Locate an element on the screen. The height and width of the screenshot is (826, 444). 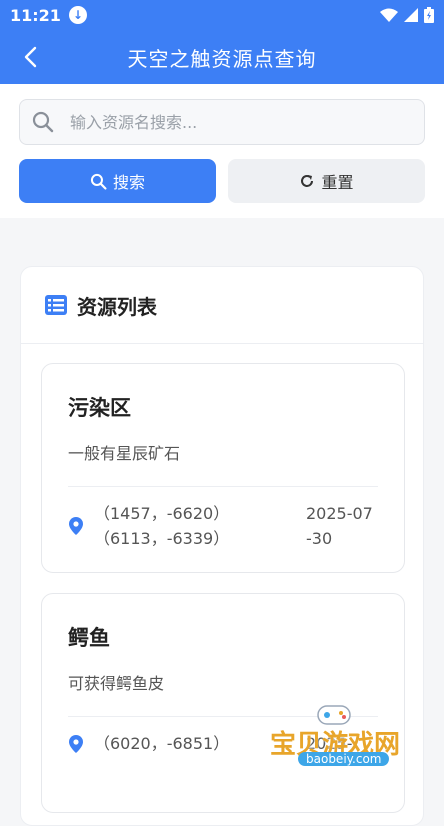
status-time: 11:21 is located at coordinates (35, 15).